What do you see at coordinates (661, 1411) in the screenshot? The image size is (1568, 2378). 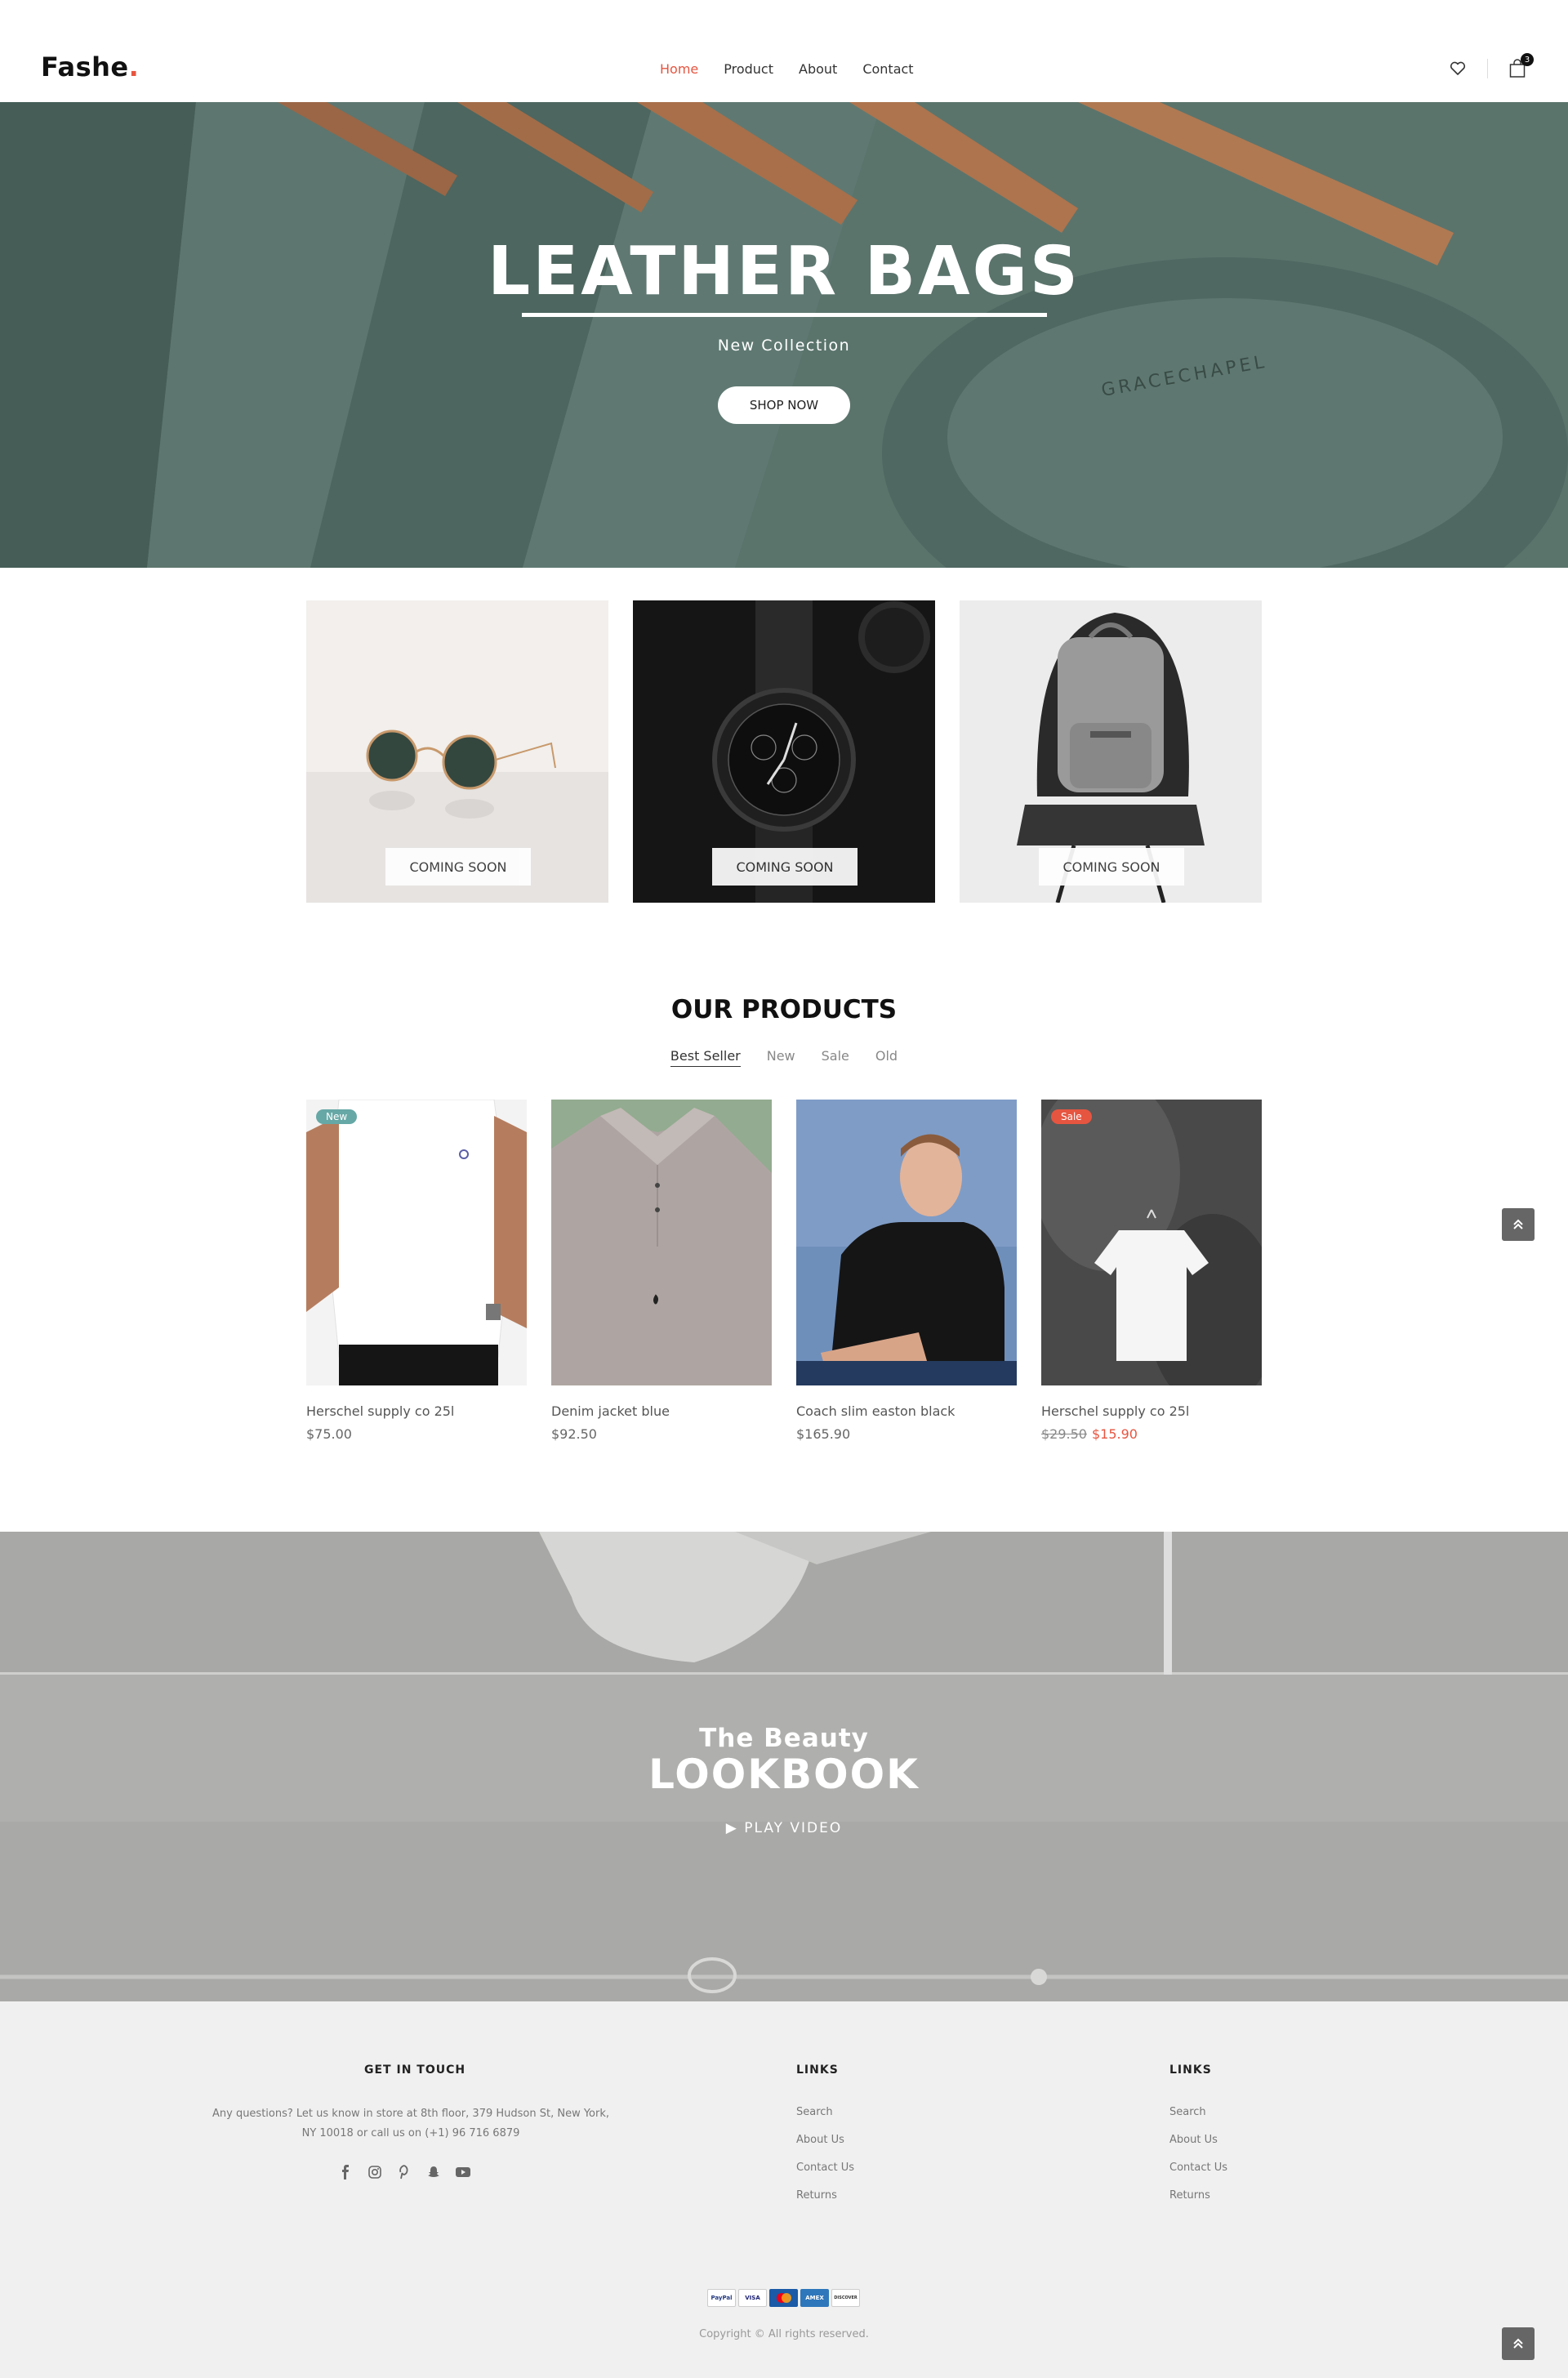 I see `product-name: Denim jacket blue` at bounding box center [661, 1411].